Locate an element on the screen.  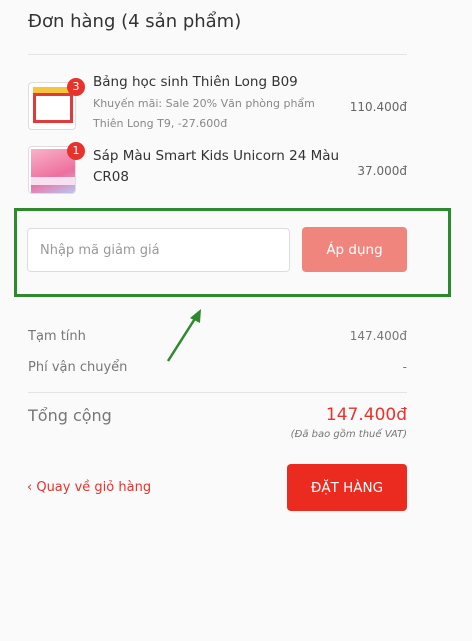
vat-note: (Đã bao gồm thuế VAT) is located at coordinates (348, 434).